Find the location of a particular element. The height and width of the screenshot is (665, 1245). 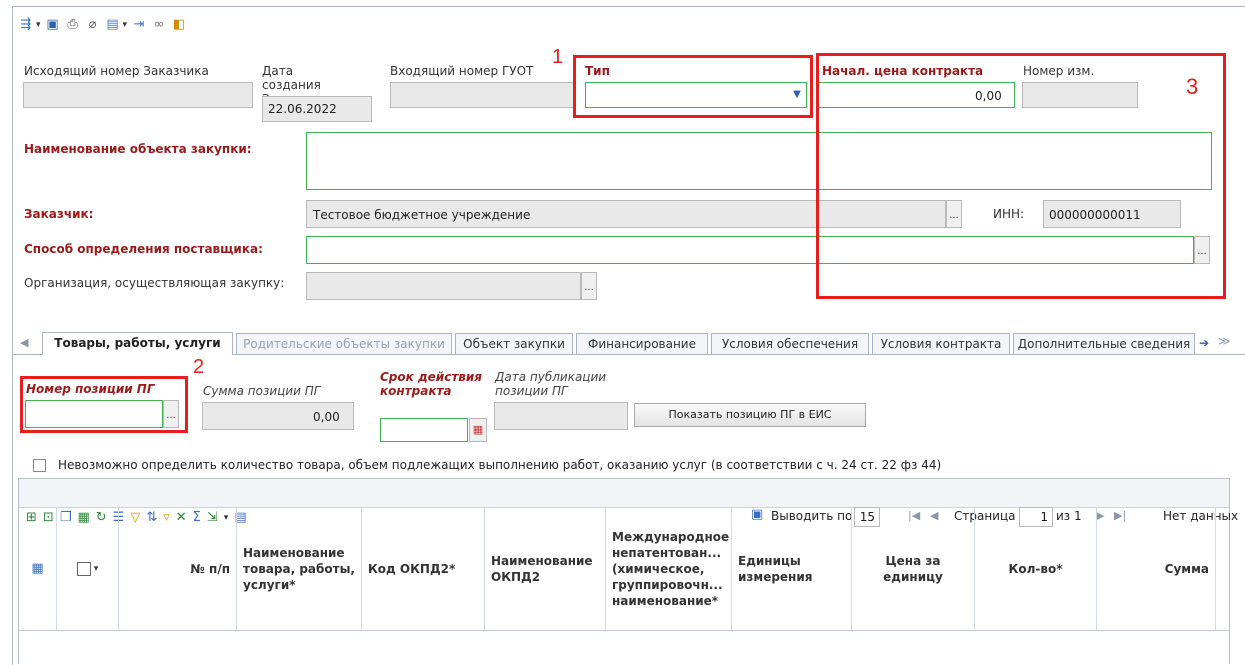

column-header-quantity: Кол-во* is located at coordinates (1036, 569).